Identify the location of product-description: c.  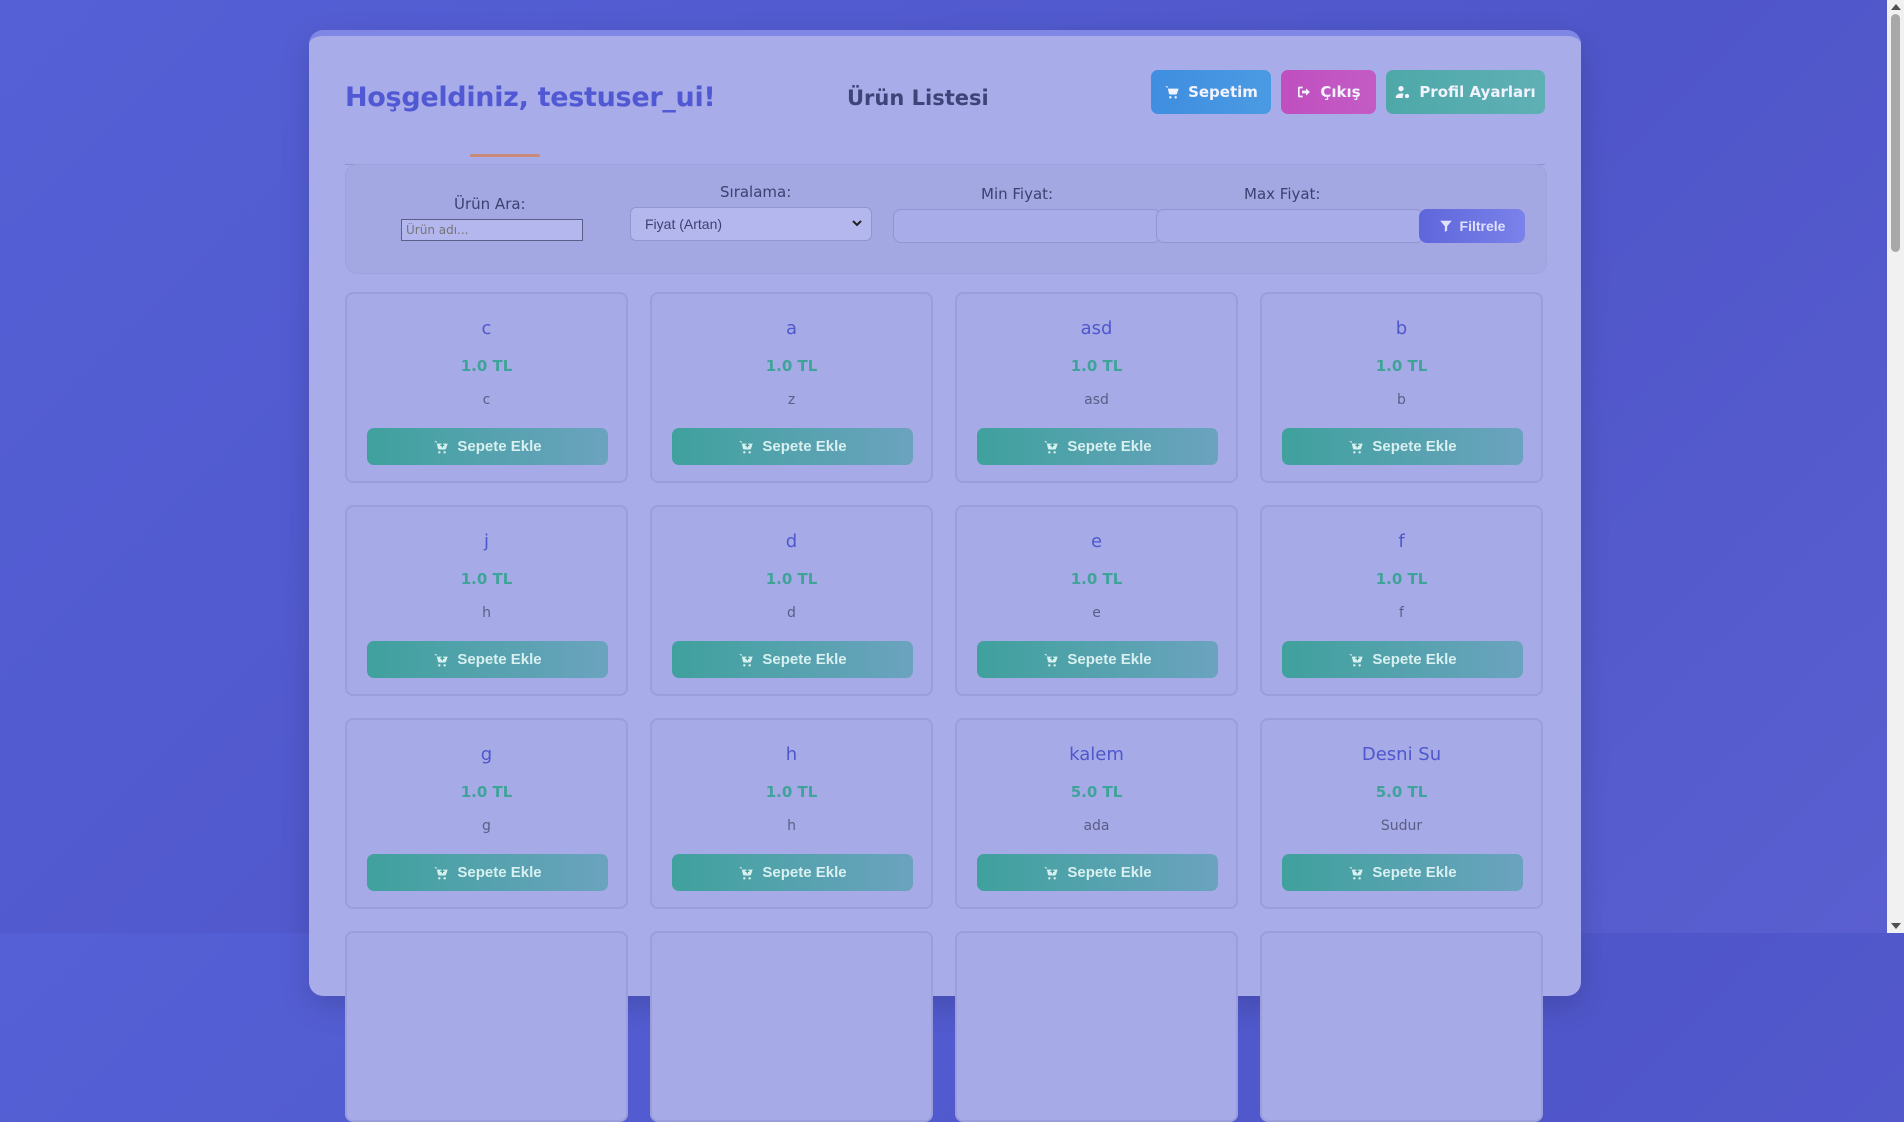
(486, 400).